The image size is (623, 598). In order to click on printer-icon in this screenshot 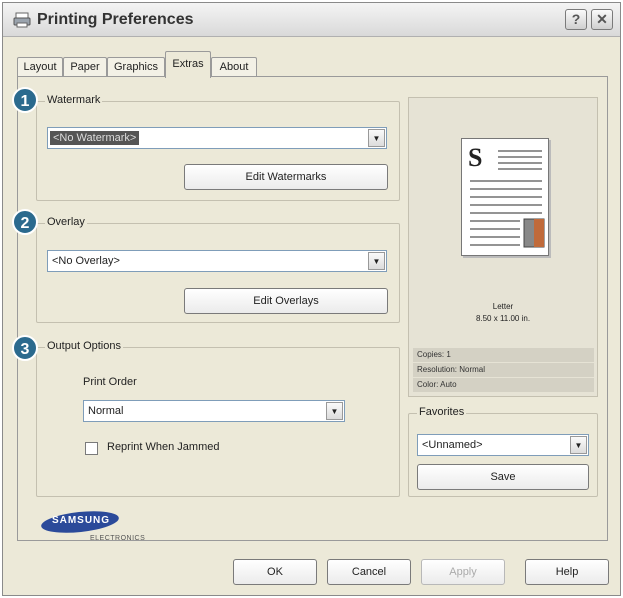, I will do `click(22, 20)`.